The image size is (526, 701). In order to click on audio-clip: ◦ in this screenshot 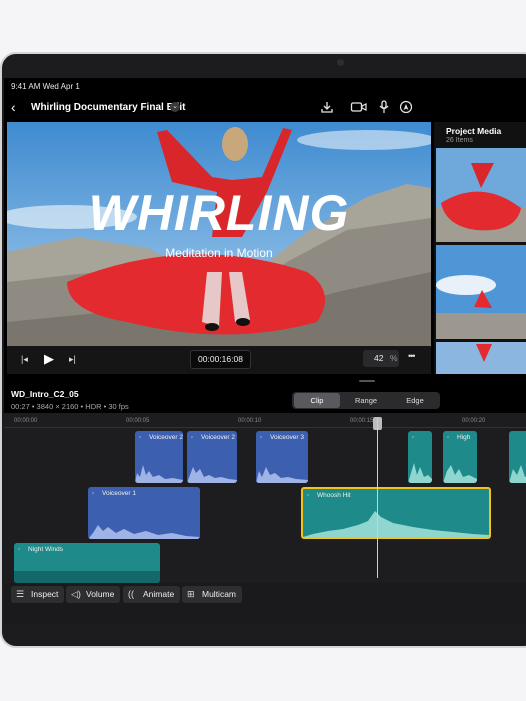, I will do `click(420, 457)`.